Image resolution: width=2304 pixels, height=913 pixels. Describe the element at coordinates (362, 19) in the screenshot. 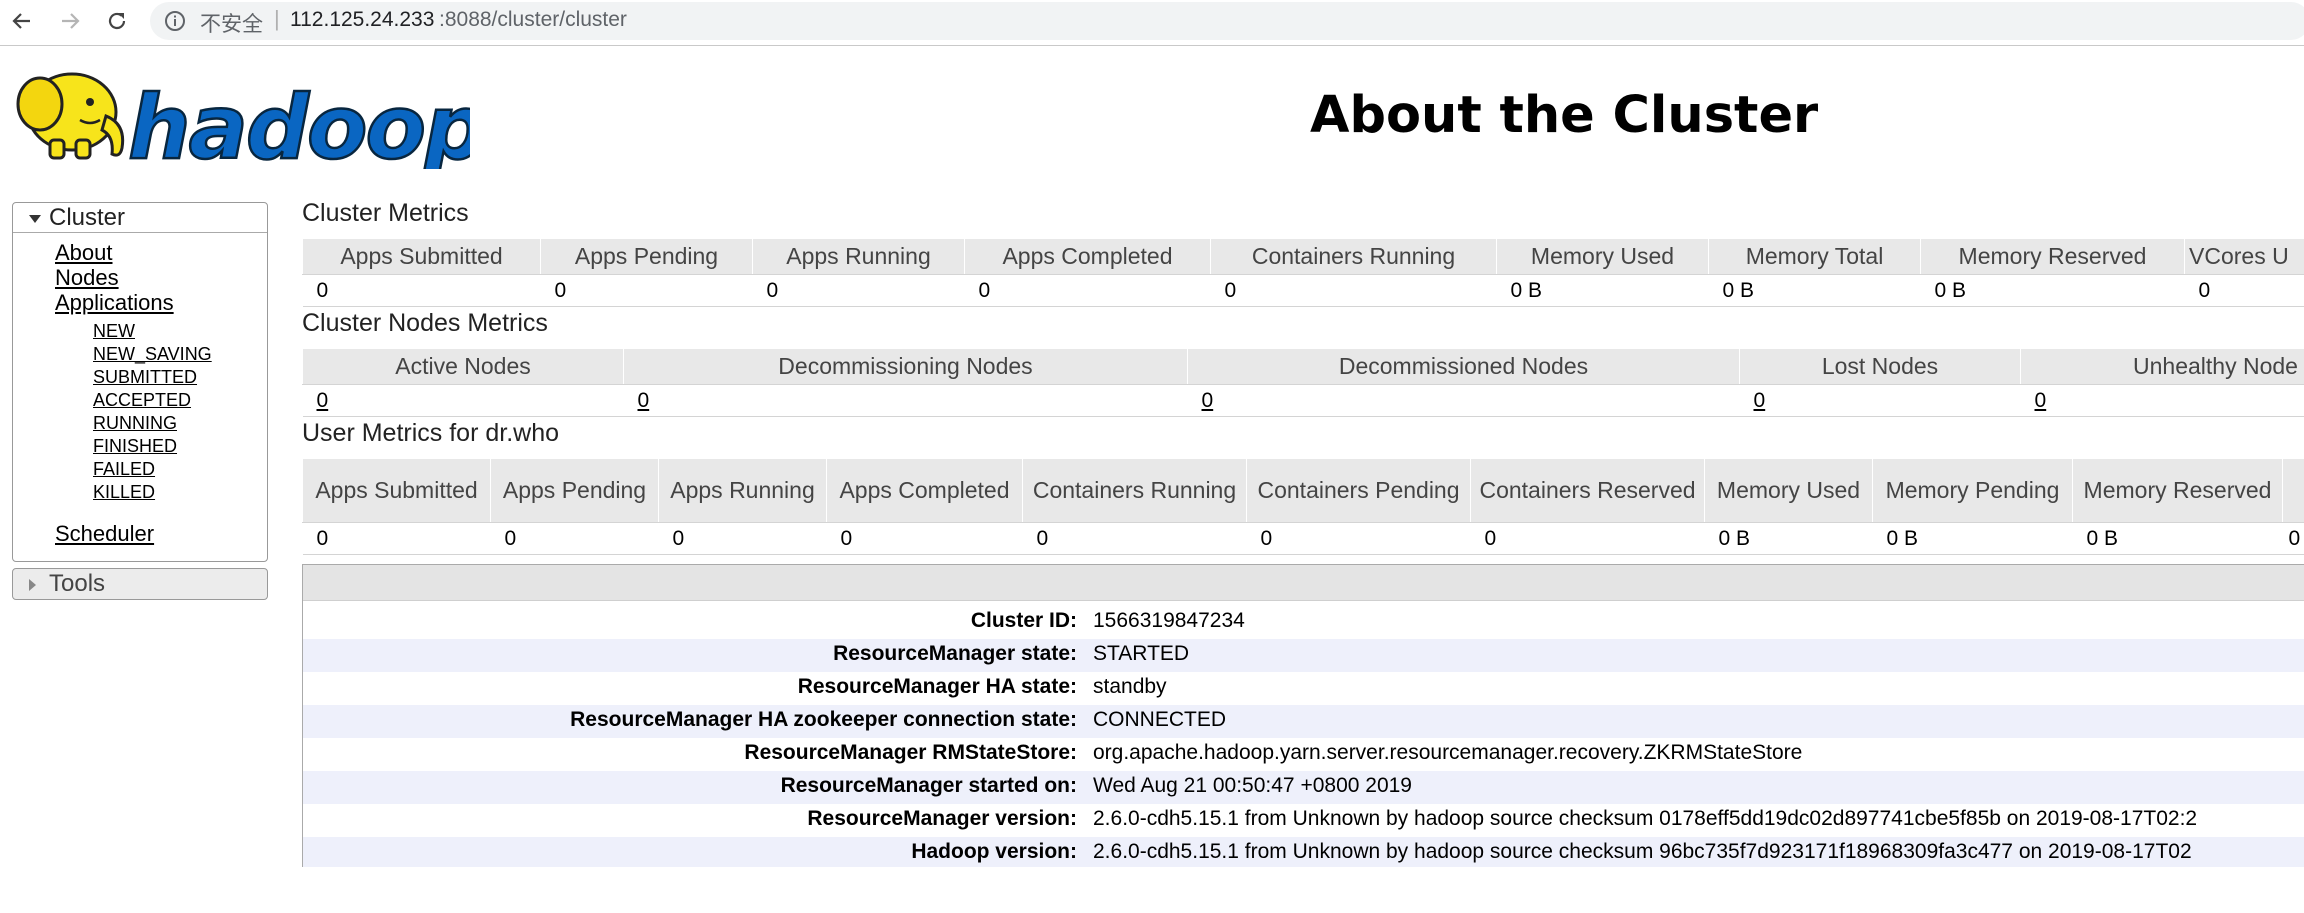

I see `url-host: 112.125.24.233` at that location.